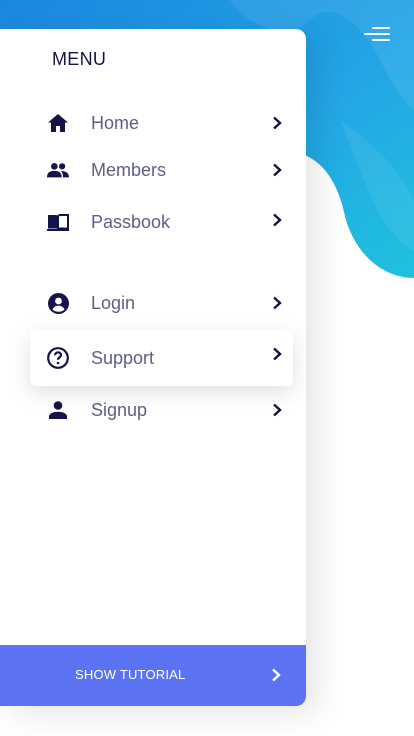  Describe the element at coordinates (161, 358) in the screenshot. I see `menu-item-support: Support` at that location.